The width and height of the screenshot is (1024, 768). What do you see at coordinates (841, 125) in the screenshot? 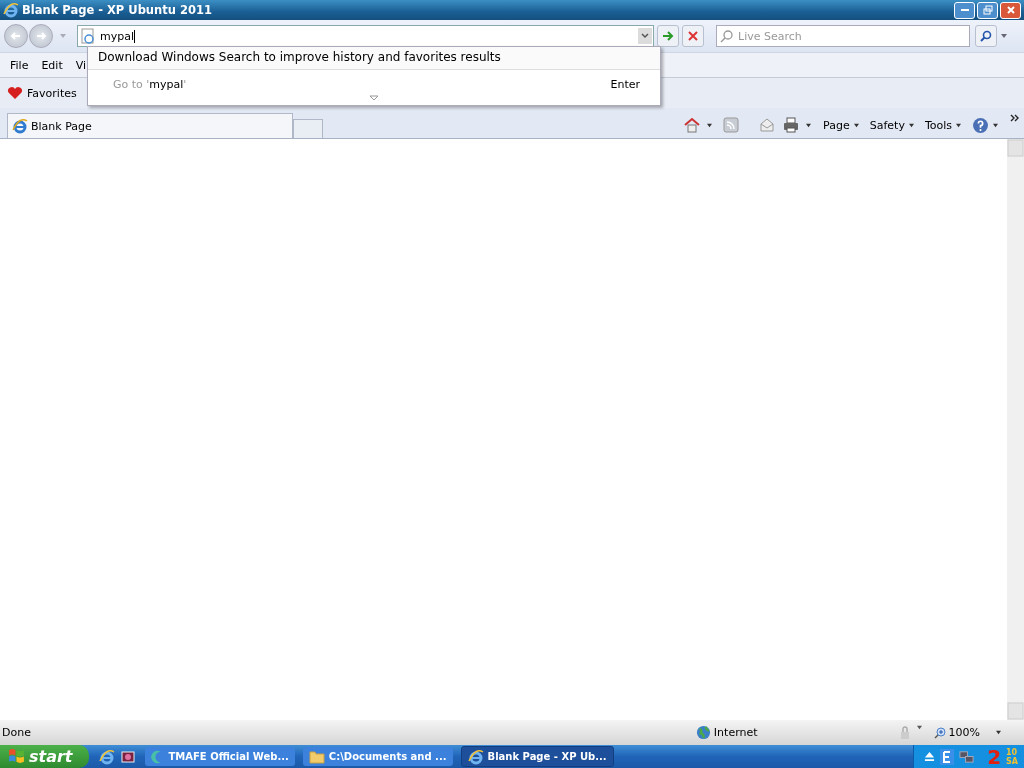
I see `command-menu: Page` at bounding box center [841, 125].